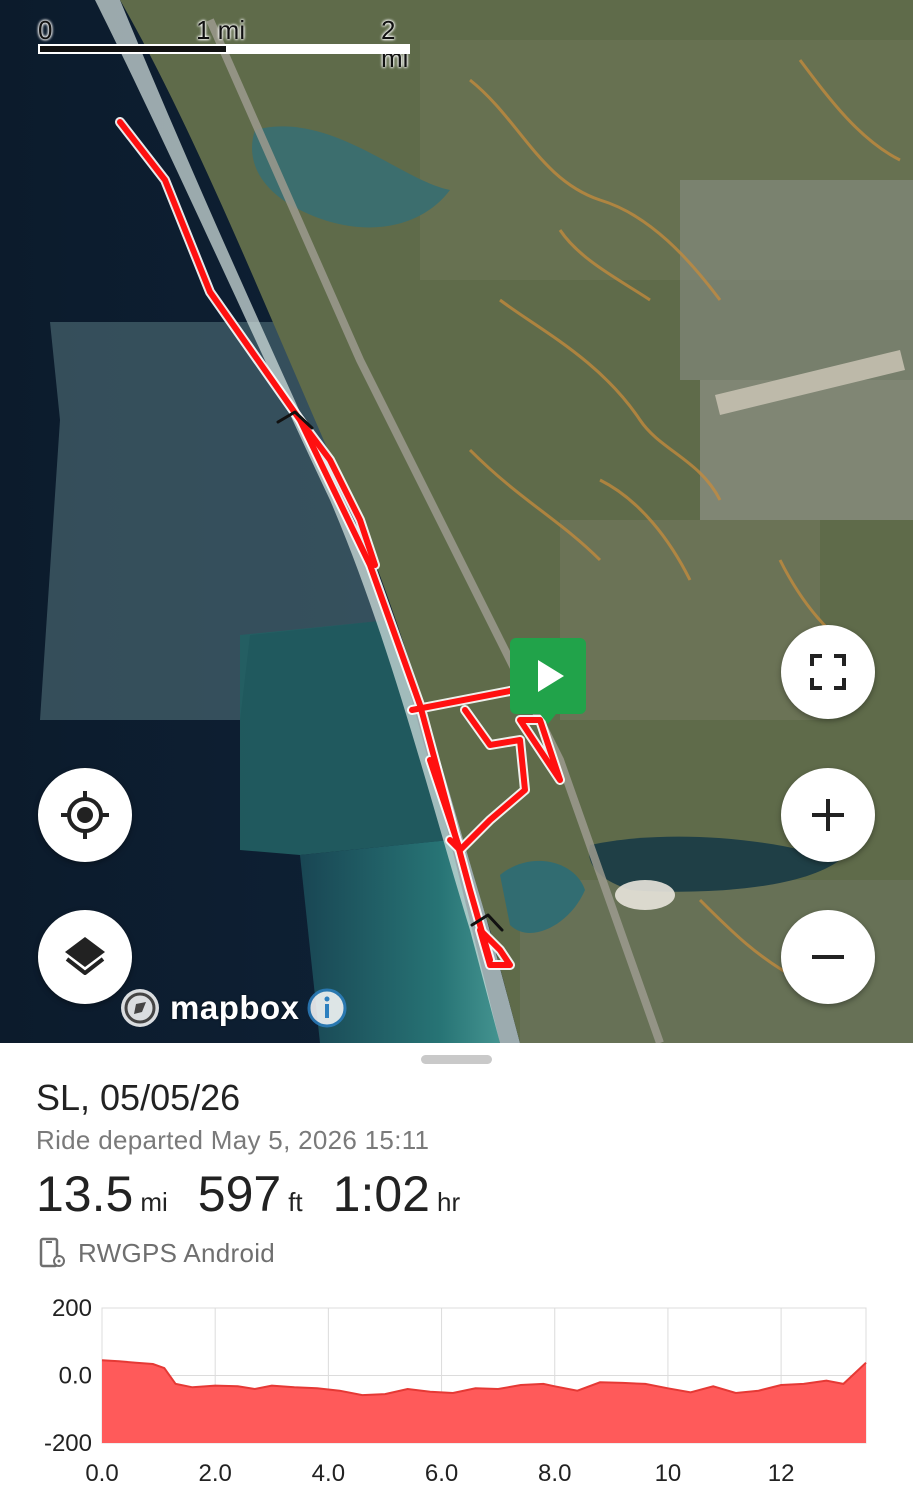 The image size is (913, 1500). What do you see at coordinates (328, 1473) in the screenshot?
I see `x-tick-label: 4.0` at bounding box center [328, 1473].